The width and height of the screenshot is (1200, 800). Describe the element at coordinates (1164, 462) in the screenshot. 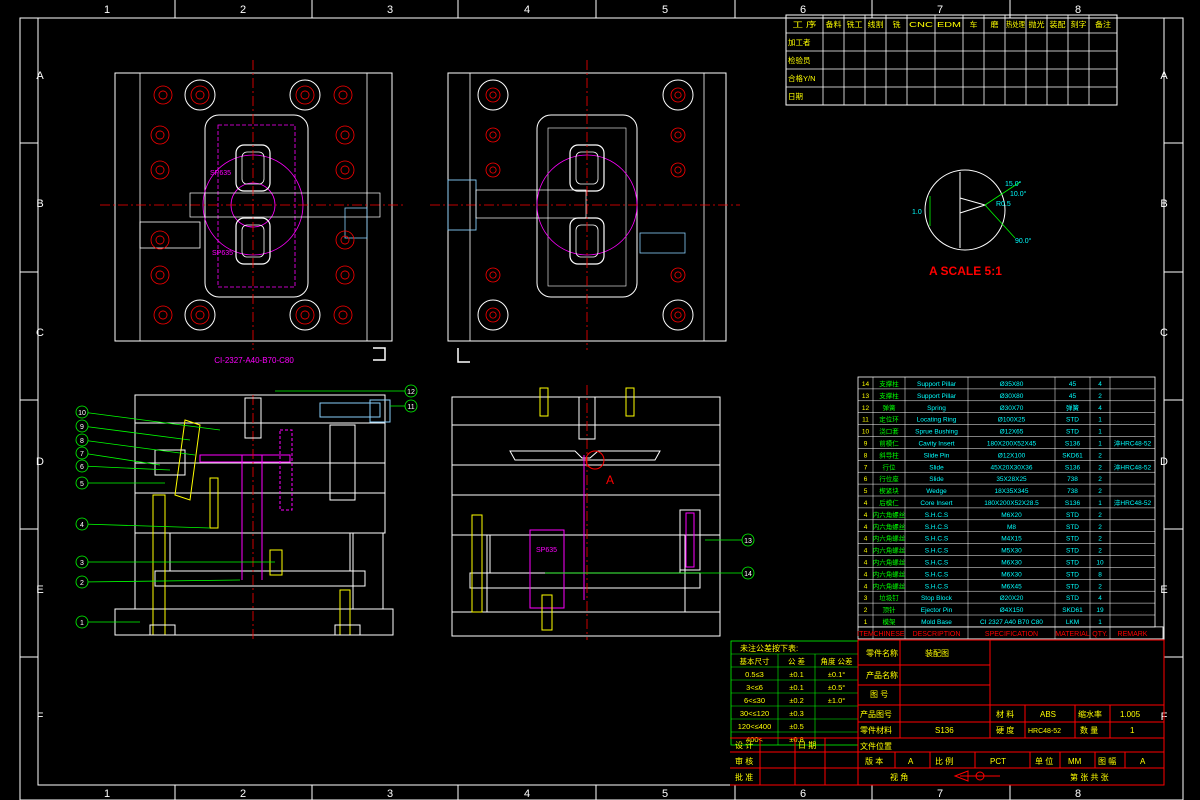

I see `grid-row-label: D` at that location.